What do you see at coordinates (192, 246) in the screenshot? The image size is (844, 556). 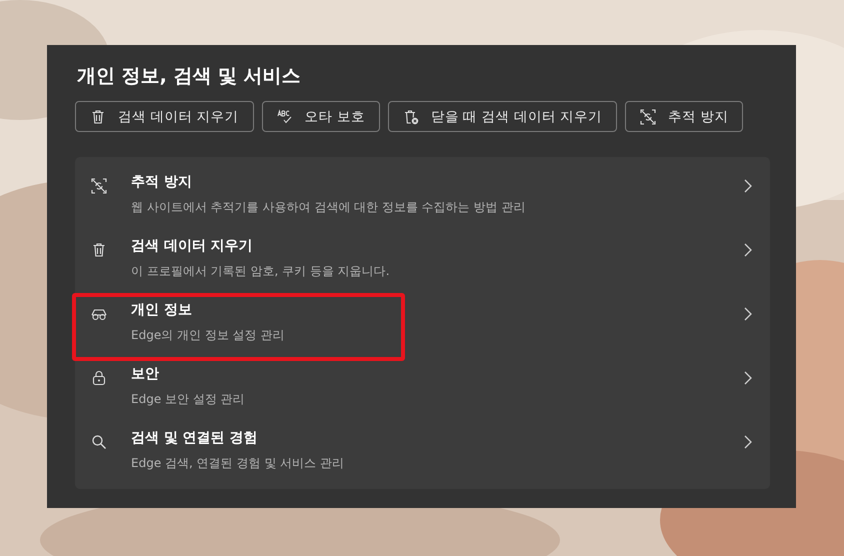 I see `item-title: 검색 데이터 지우기` at bounding box center [192, 246].